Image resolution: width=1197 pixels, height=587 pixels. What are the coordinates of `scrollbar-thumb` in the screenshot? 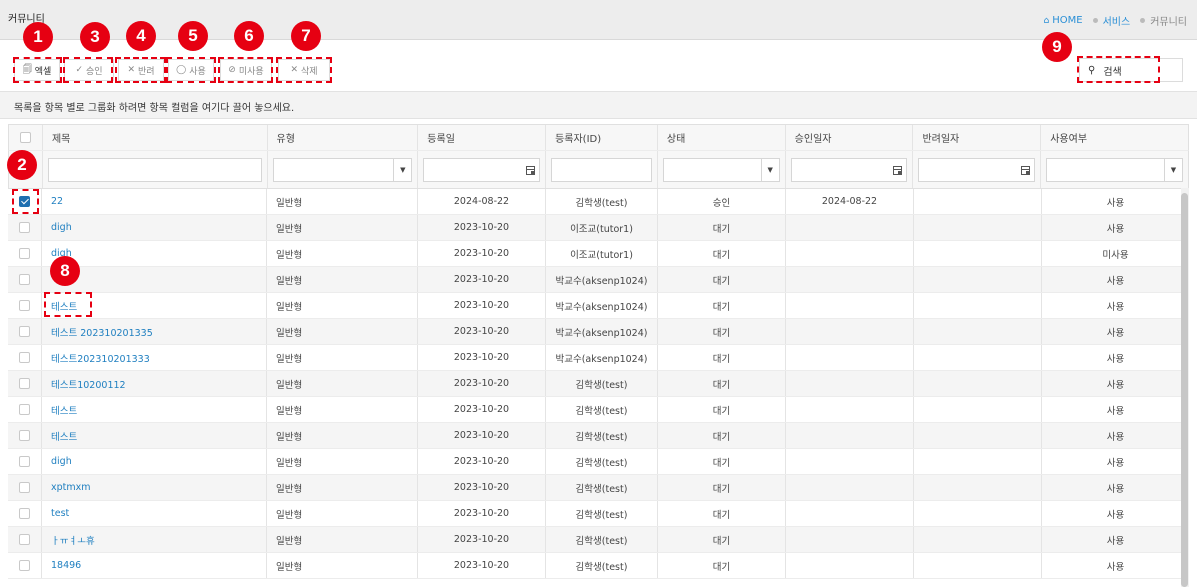 It's located at (1184, 390).